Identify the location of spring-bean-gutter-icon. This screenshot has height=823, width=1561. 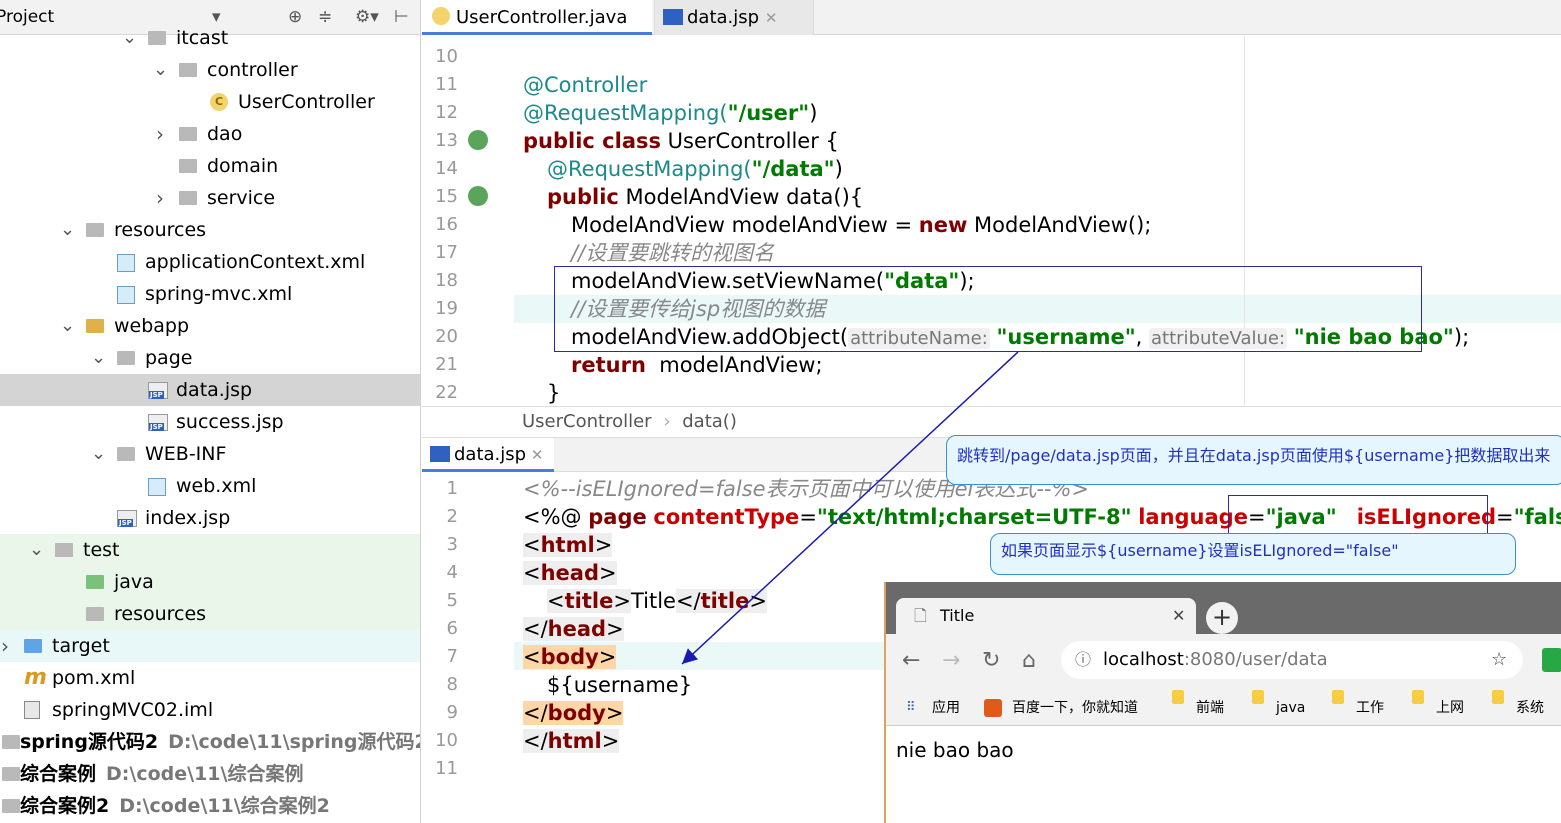
(478, 140).